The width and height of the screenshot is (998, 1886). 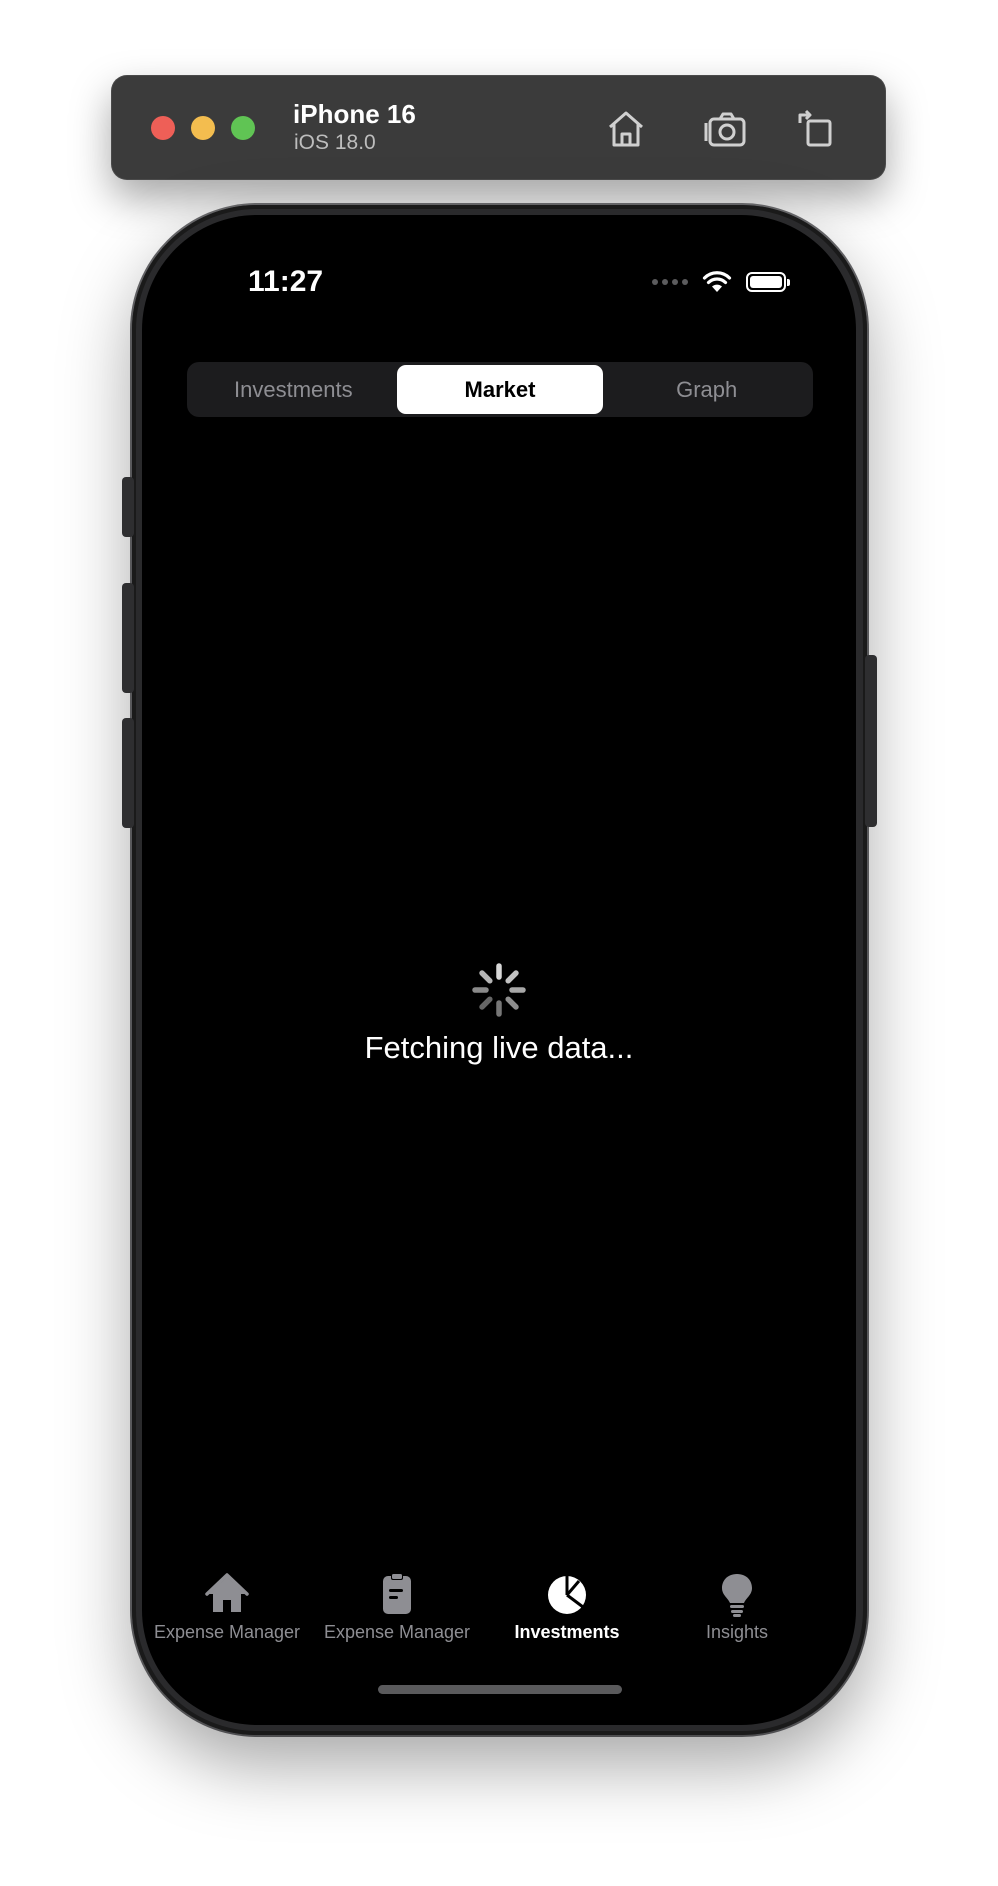 I want to click on status-icons, so click(x=721, y=282).